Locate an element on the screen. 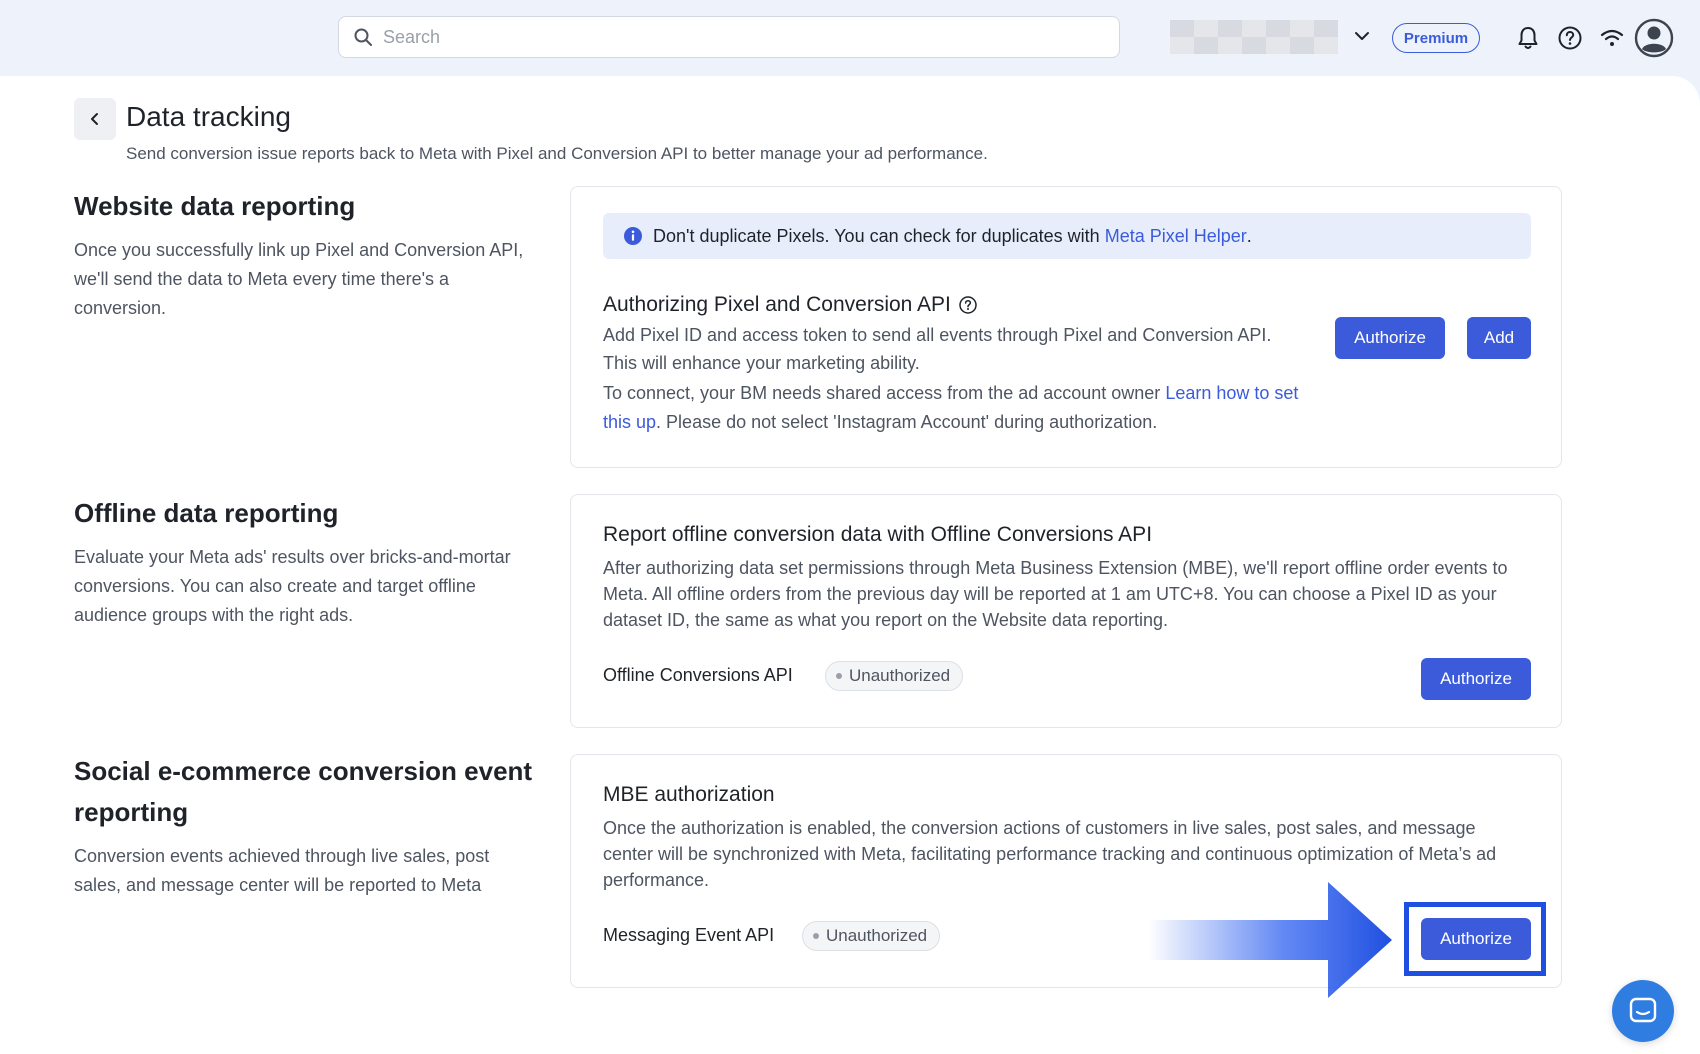  offline-api-label: Offline Conversions API is located at coordinates (698, 675).